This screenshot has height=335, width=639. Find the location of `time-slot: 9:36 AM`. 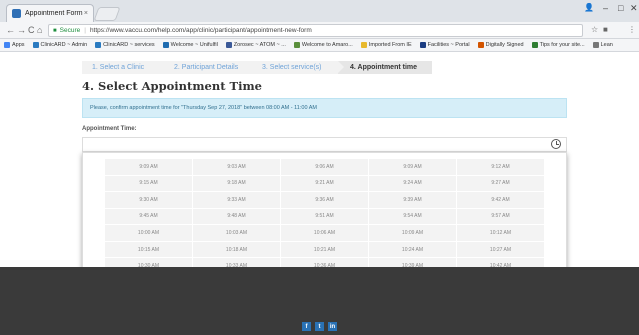

time-slot: 9:36 AM is located at coordinates (324, 200).